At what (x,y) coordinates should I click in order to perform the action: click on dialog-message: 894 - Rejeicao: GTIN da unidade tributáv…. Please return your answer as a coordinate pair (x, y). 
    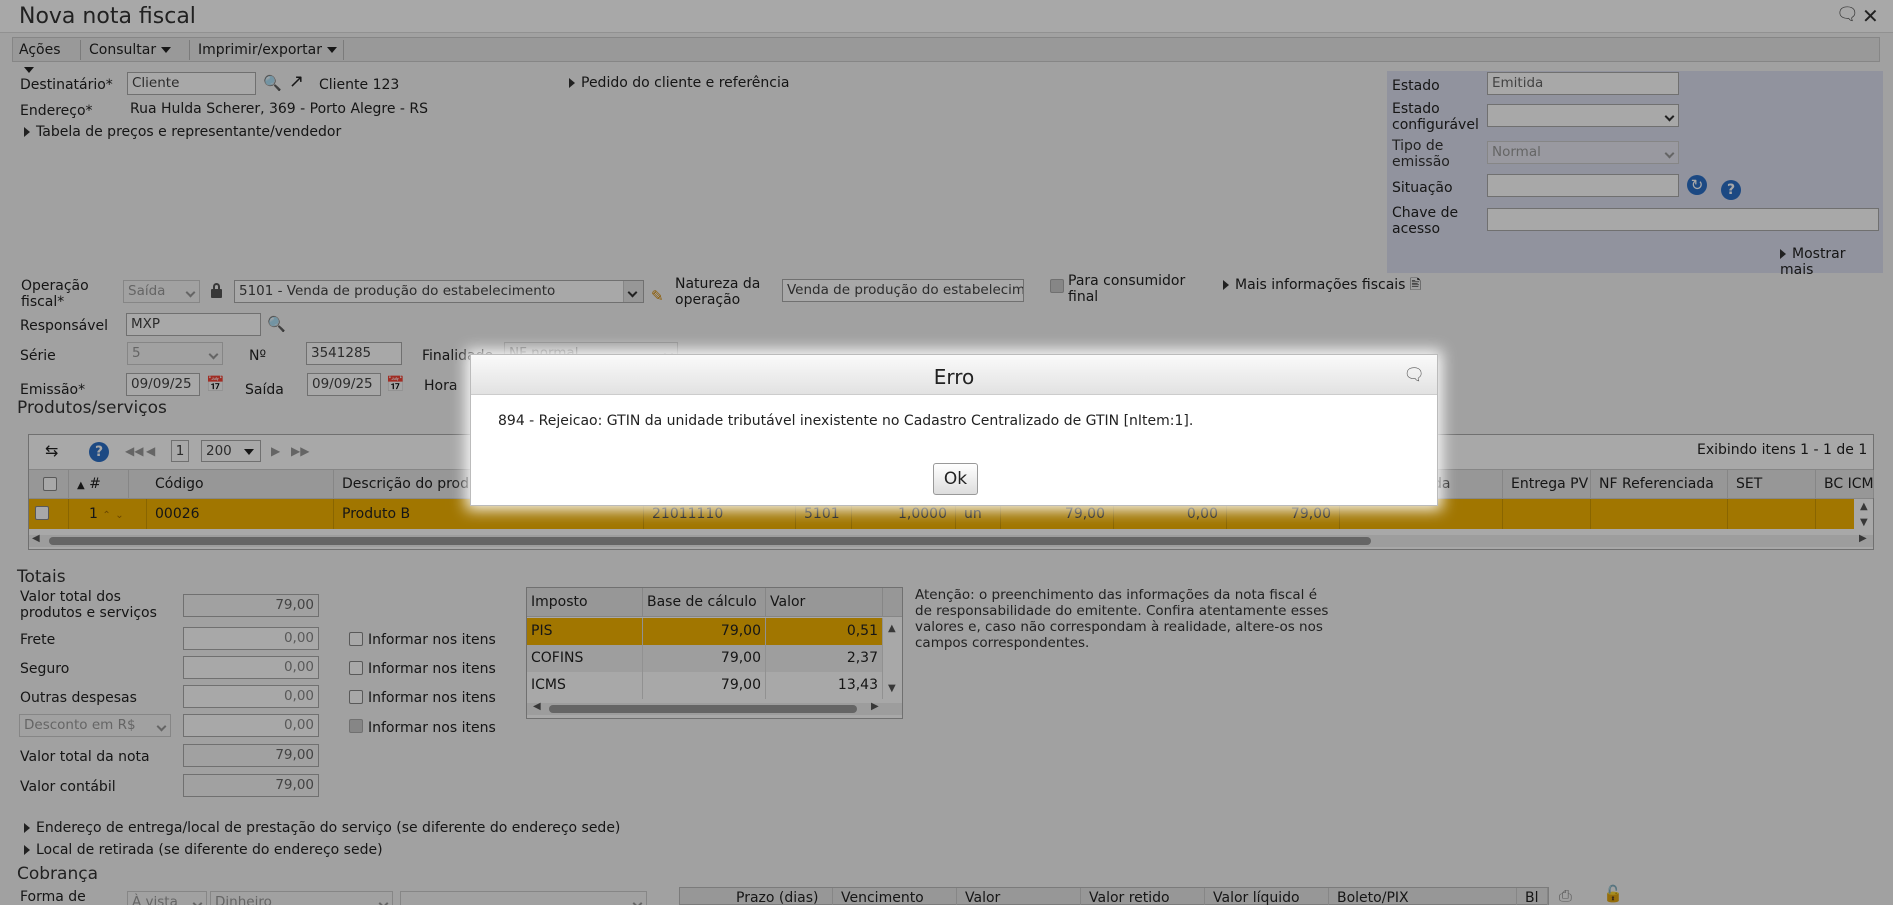
    Looking at the image, I should click on (846, 421).